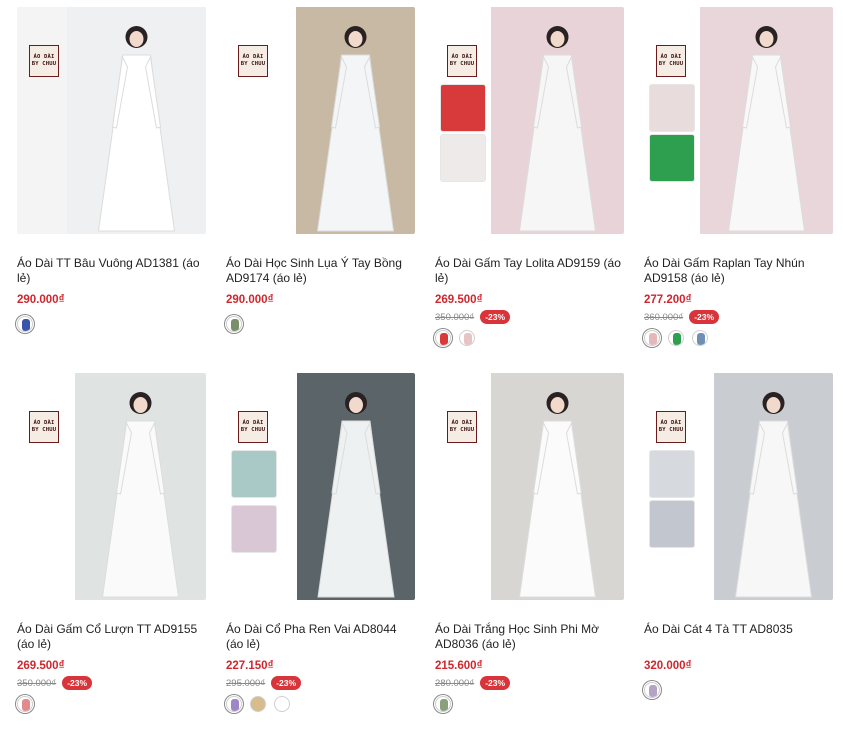  Describe the element at coordinates (664, 317) in the screenshot. I see `original-price: 360.000₫` at that location.